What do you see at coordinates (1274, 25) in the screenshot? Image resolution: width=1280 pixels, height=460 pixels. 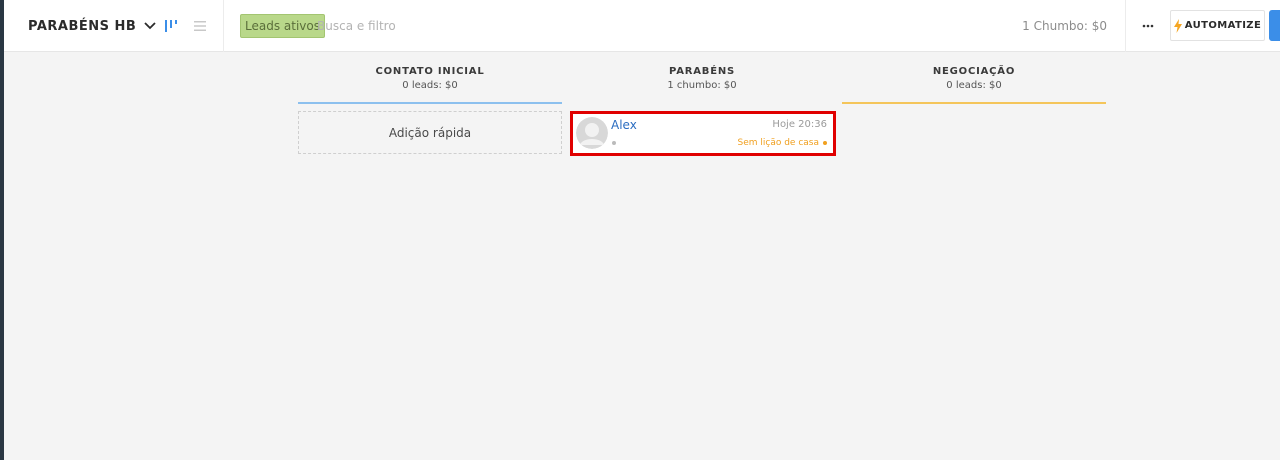 I see `add-lead-button-edge` at bounding box center [1274, 25].